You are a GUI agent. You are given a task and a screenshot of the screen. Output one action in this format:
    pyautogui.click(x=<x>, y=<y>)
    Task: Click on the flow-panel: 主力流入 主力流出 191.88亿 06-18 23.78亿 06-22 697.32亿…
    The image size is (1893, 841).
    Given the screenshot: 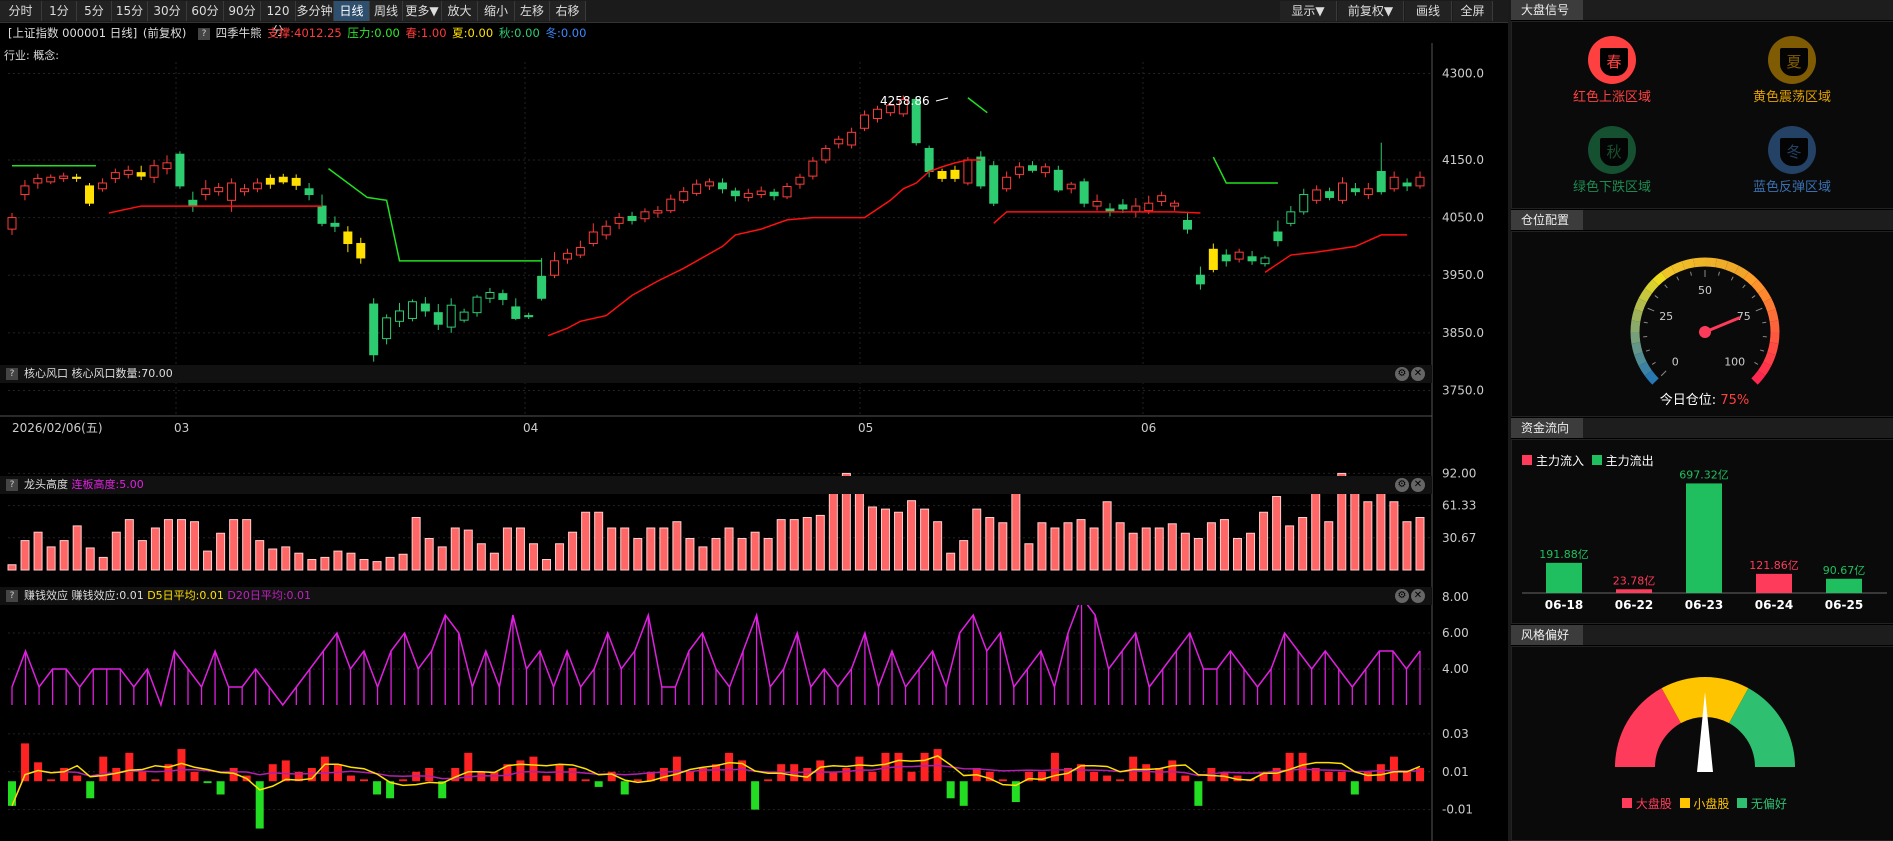 What is the action you would take?
    pyautogui.click(x=1702, y=531)
    